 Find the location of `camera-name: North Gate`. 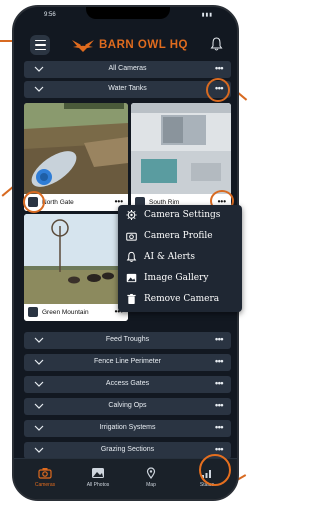

camera-name: North Gate is located at coordinates (58, 202).